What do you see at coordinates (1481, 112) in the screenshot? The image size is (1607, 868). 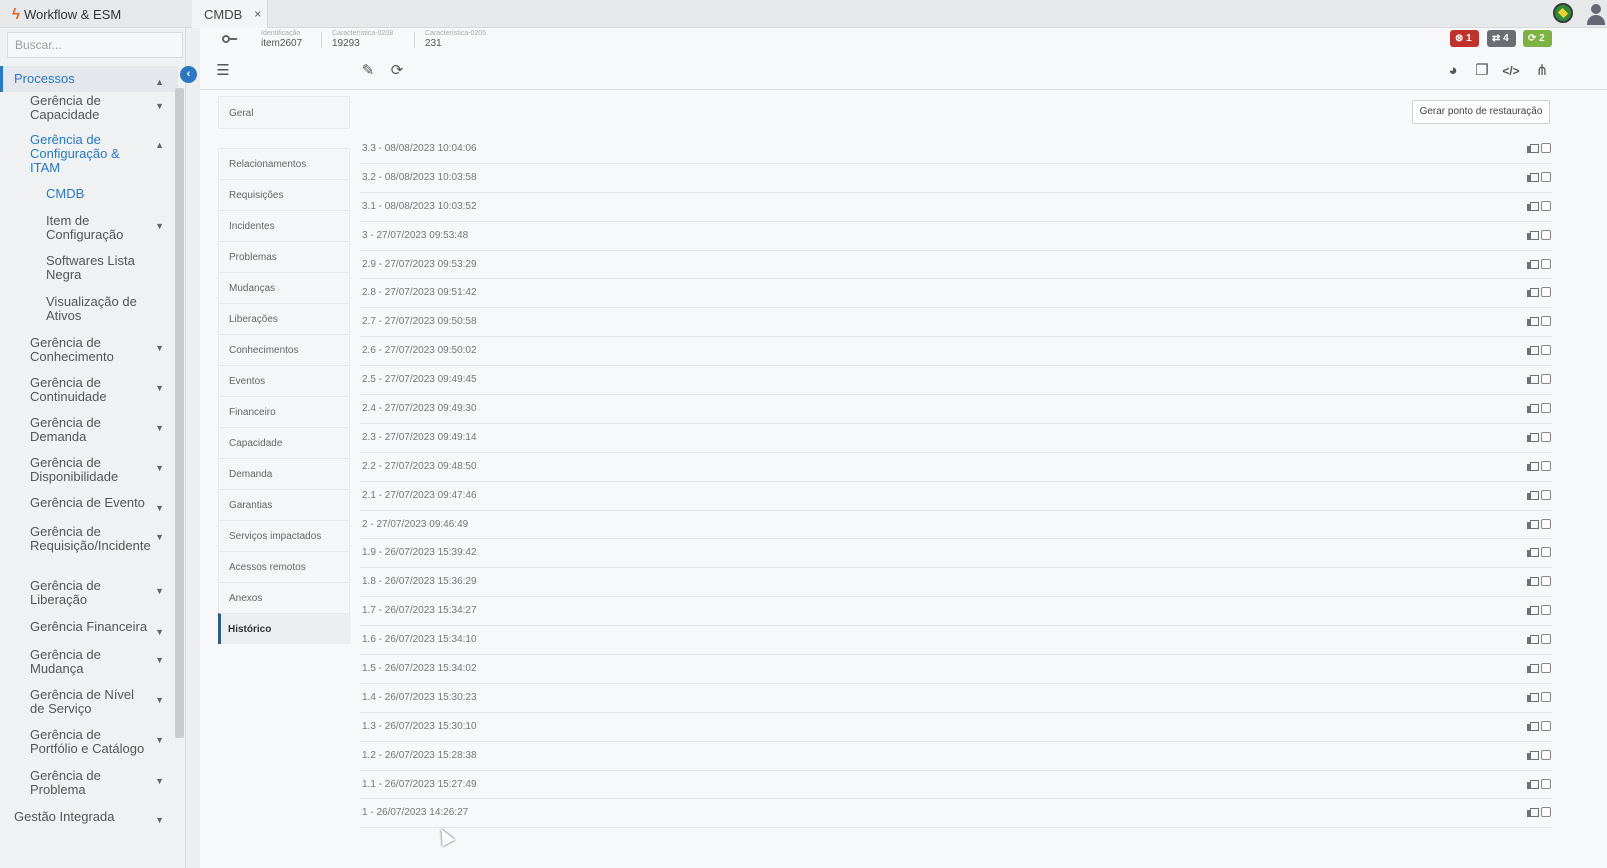 I see `restore-point-button: Gerar ponto de restauração` at bounding box center [1481, 112].